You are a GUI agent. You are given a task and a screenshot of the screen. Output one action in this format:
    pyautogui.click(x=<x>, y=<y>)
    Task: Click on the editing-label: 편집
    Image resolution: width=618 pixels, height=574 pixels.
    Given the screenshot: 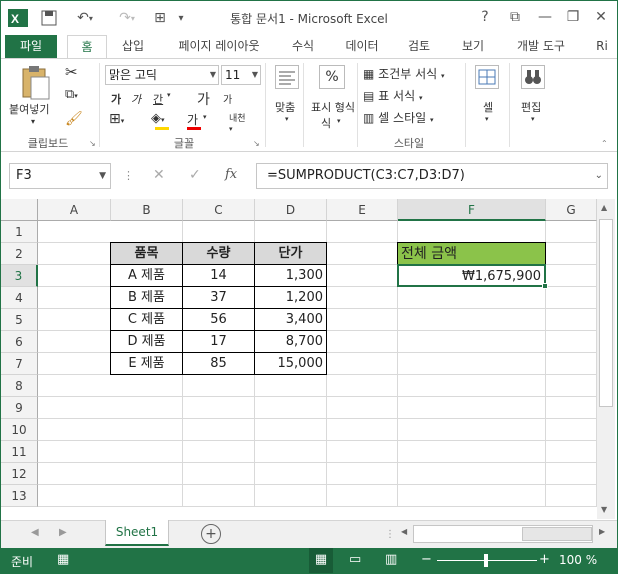 What is the action you would take?
    pyautogui.click(x=531, y=107)
    